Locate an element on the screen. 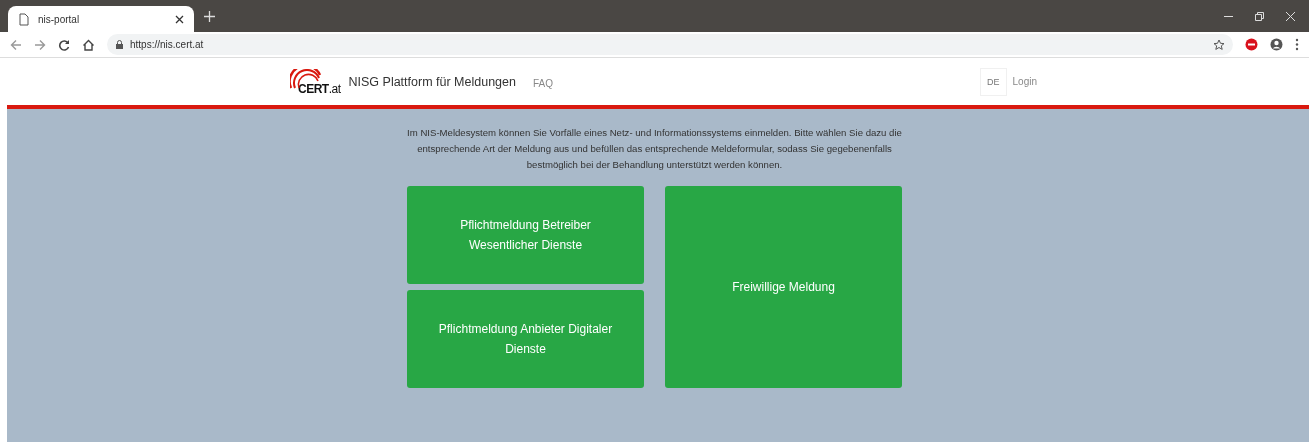 Image resolution: width=1309 pixels, height=442 pixels. login-link: Login is located at coordinates (1024, 81).